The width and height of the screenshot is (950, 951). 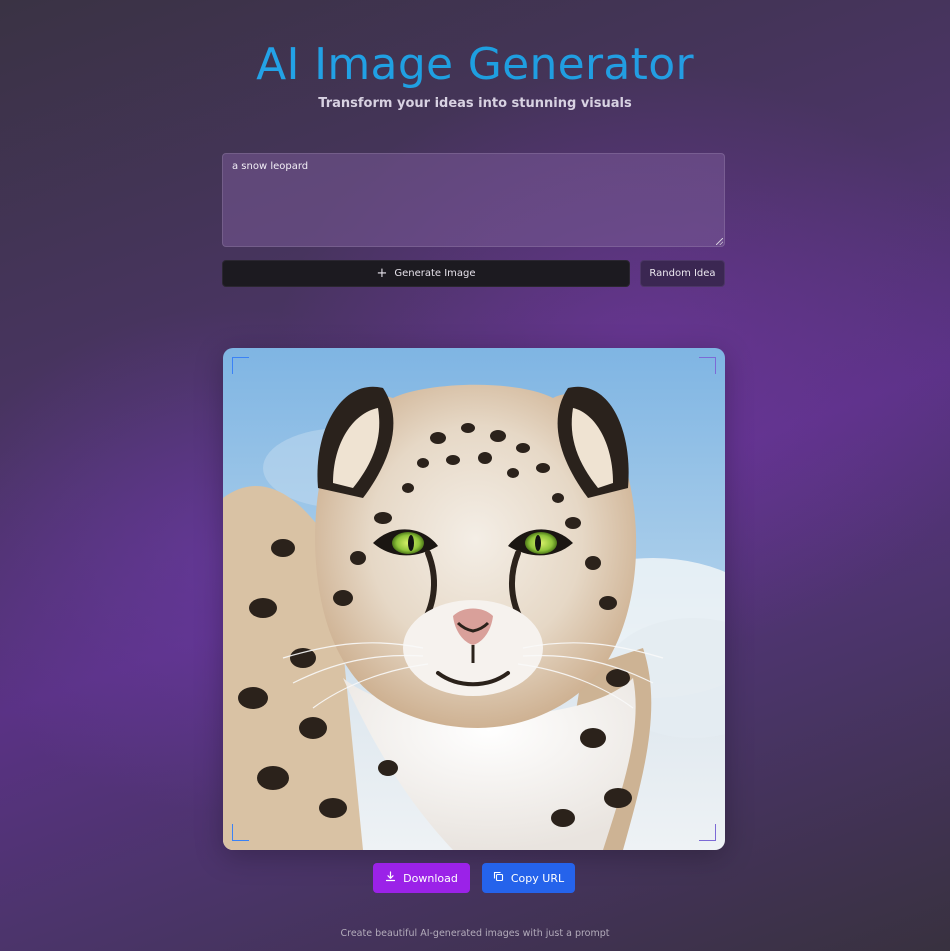 What do you see at coordinates (537, 878) in the screenshot?
I see `copy-url-label: Copy URL` at bounding box center [537, 878].